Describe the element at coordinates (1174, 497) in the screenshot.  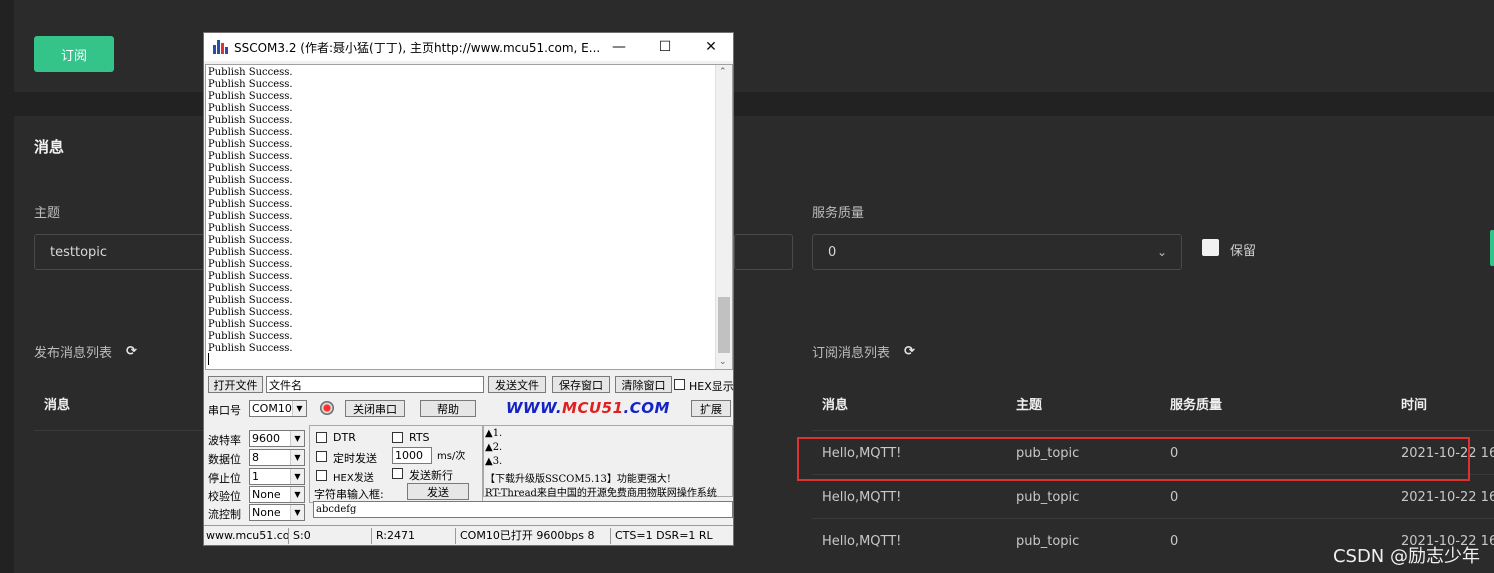
I see `sub-row-qos: 0` at that location.